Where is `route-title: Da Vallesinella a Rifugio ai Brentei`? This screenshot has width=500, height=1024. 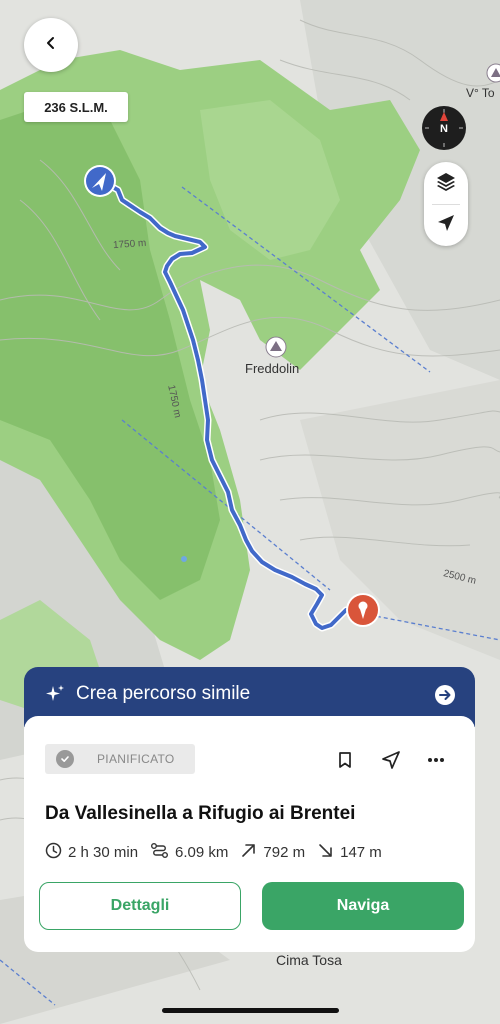 route-title: Da Vallesinella a Rifugio ai Brentei is located at coordinates (200, 813).